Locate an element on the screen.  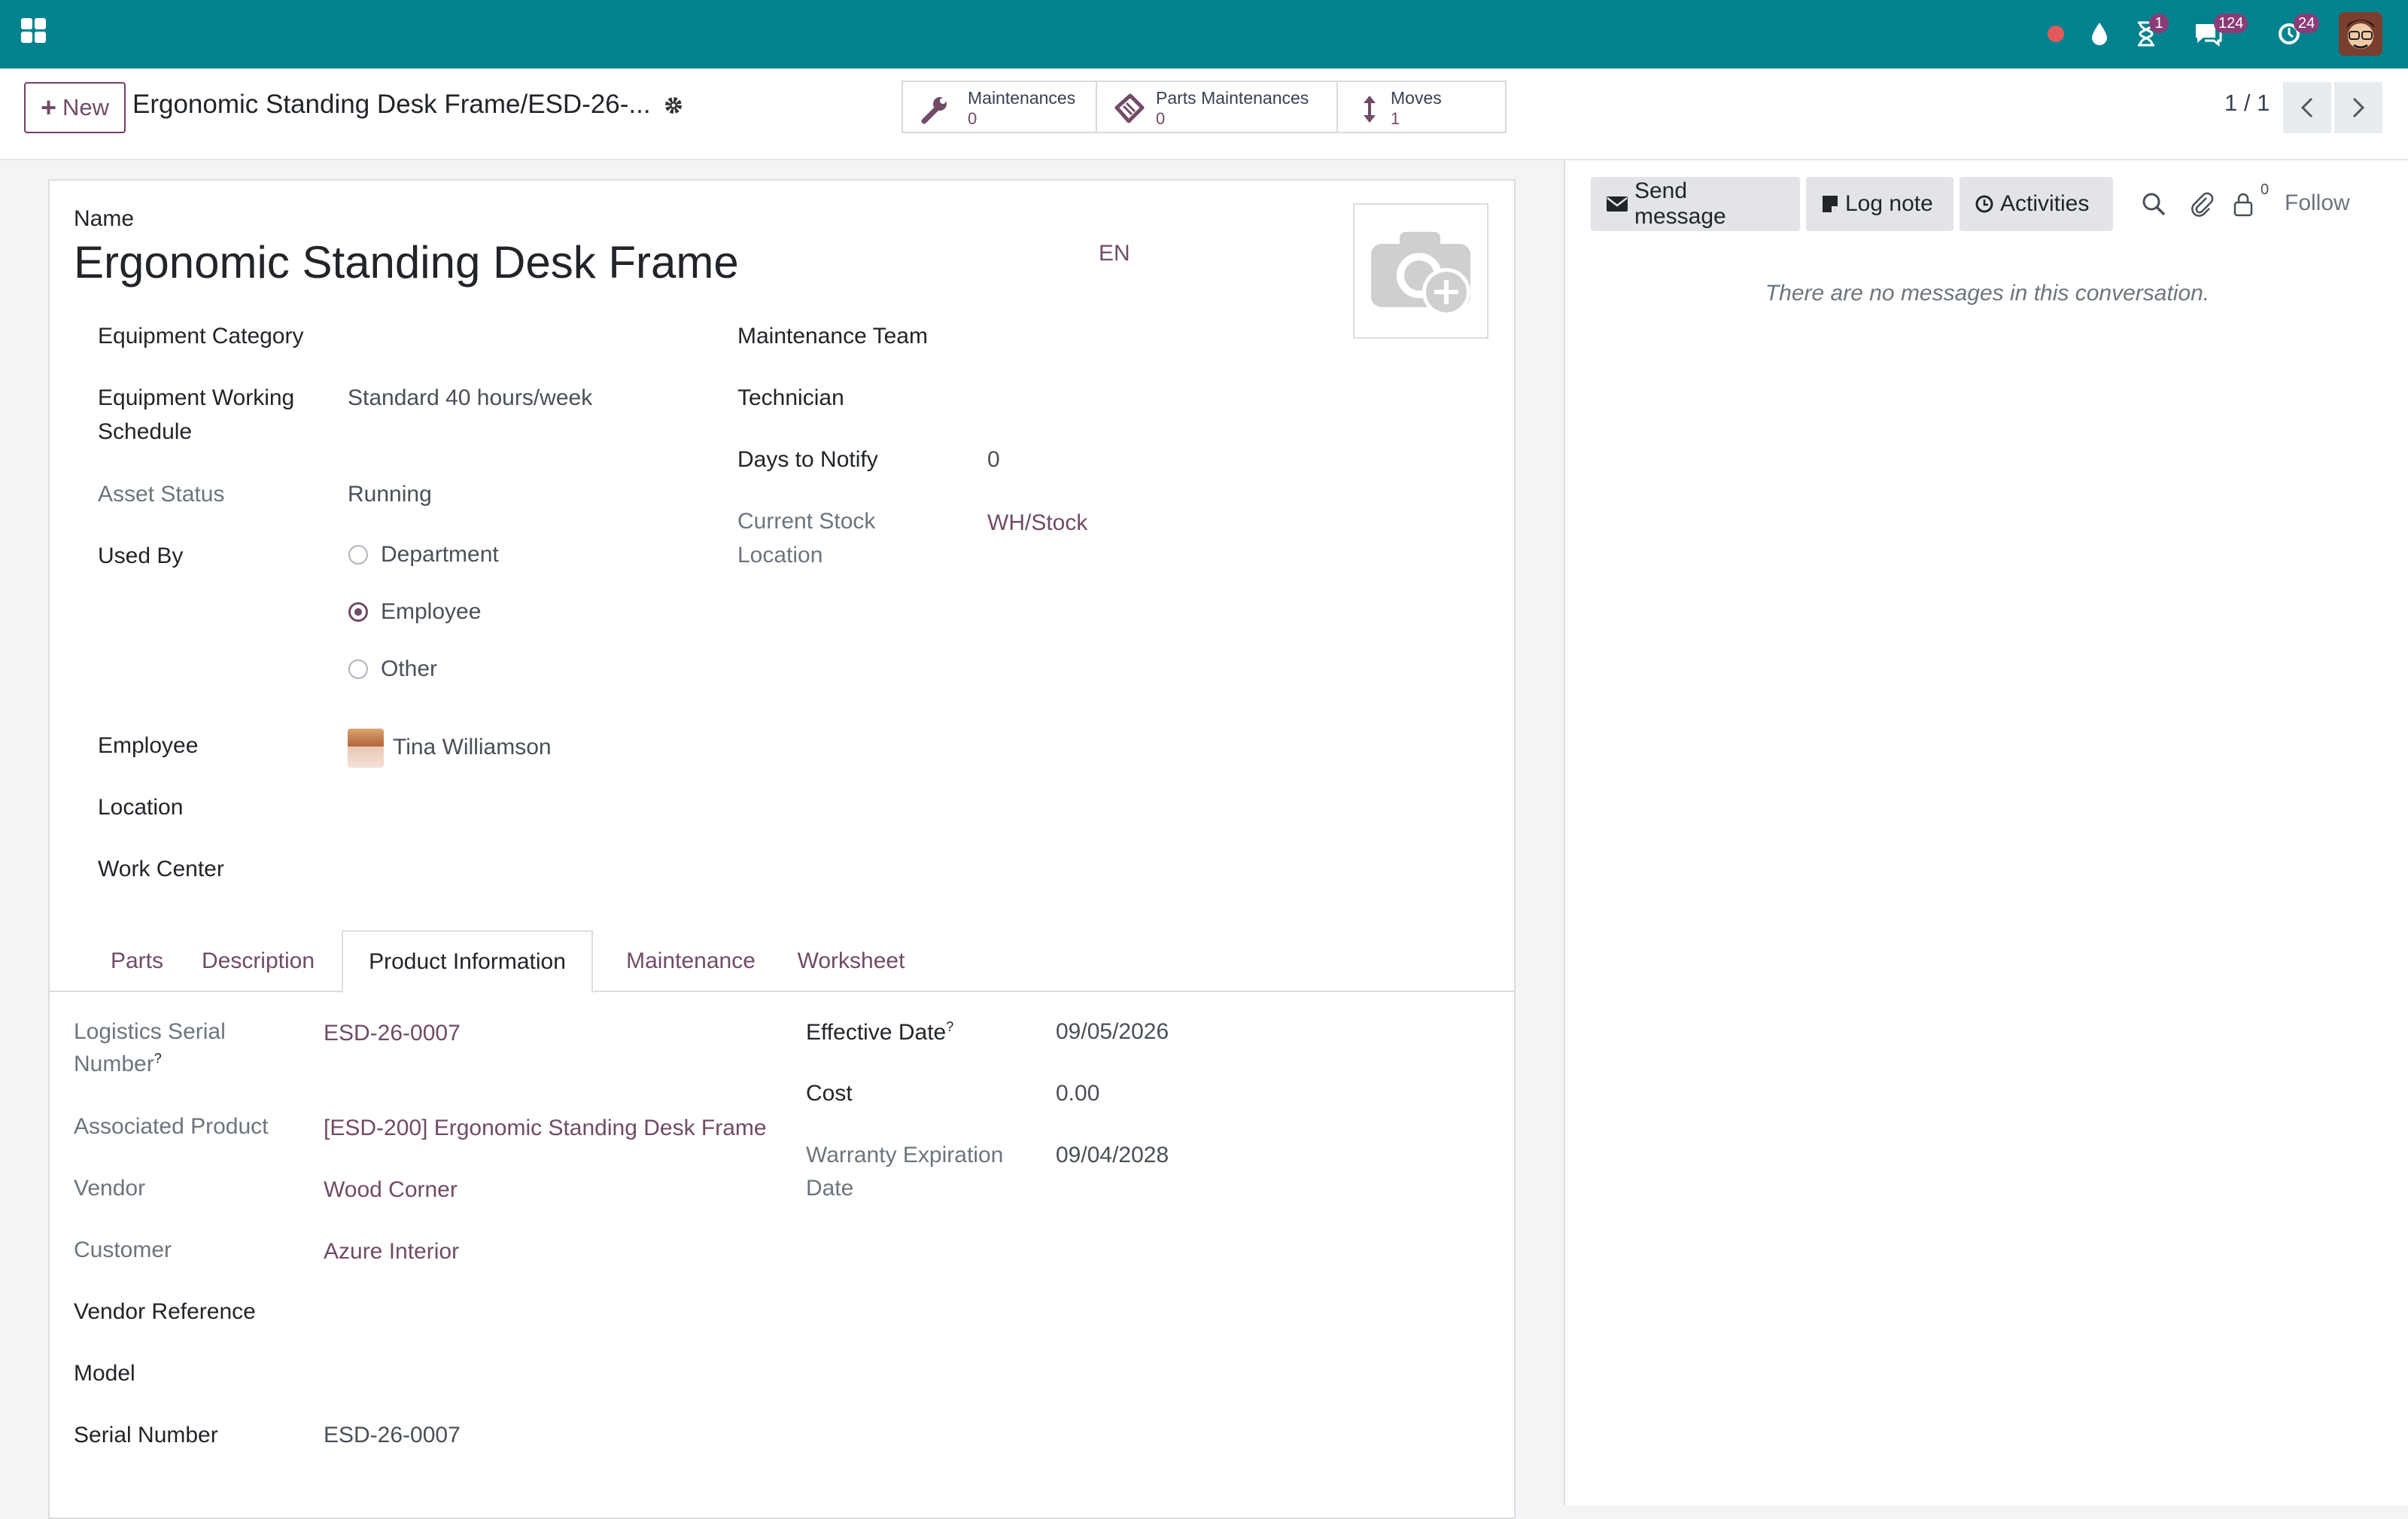
app-menu-icon is located at coordinates (34, 31).